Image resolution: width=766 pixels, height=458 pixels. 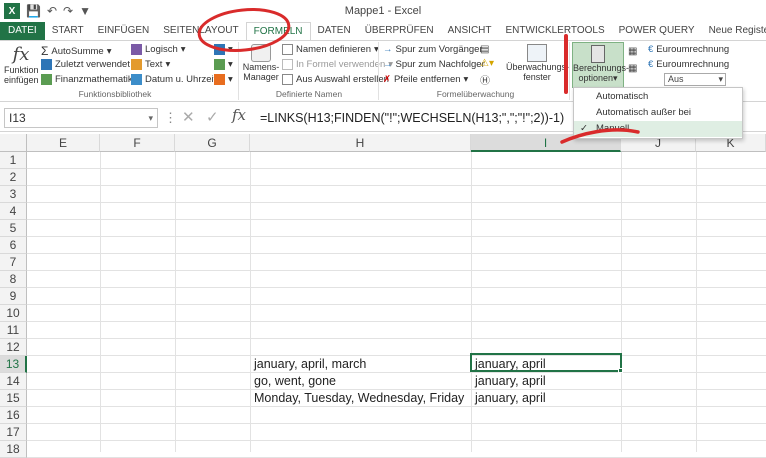 What do you see at coordinates (600, 136) in the screenshot?
I see `annotation-underline` at bounding box center [600, 136].